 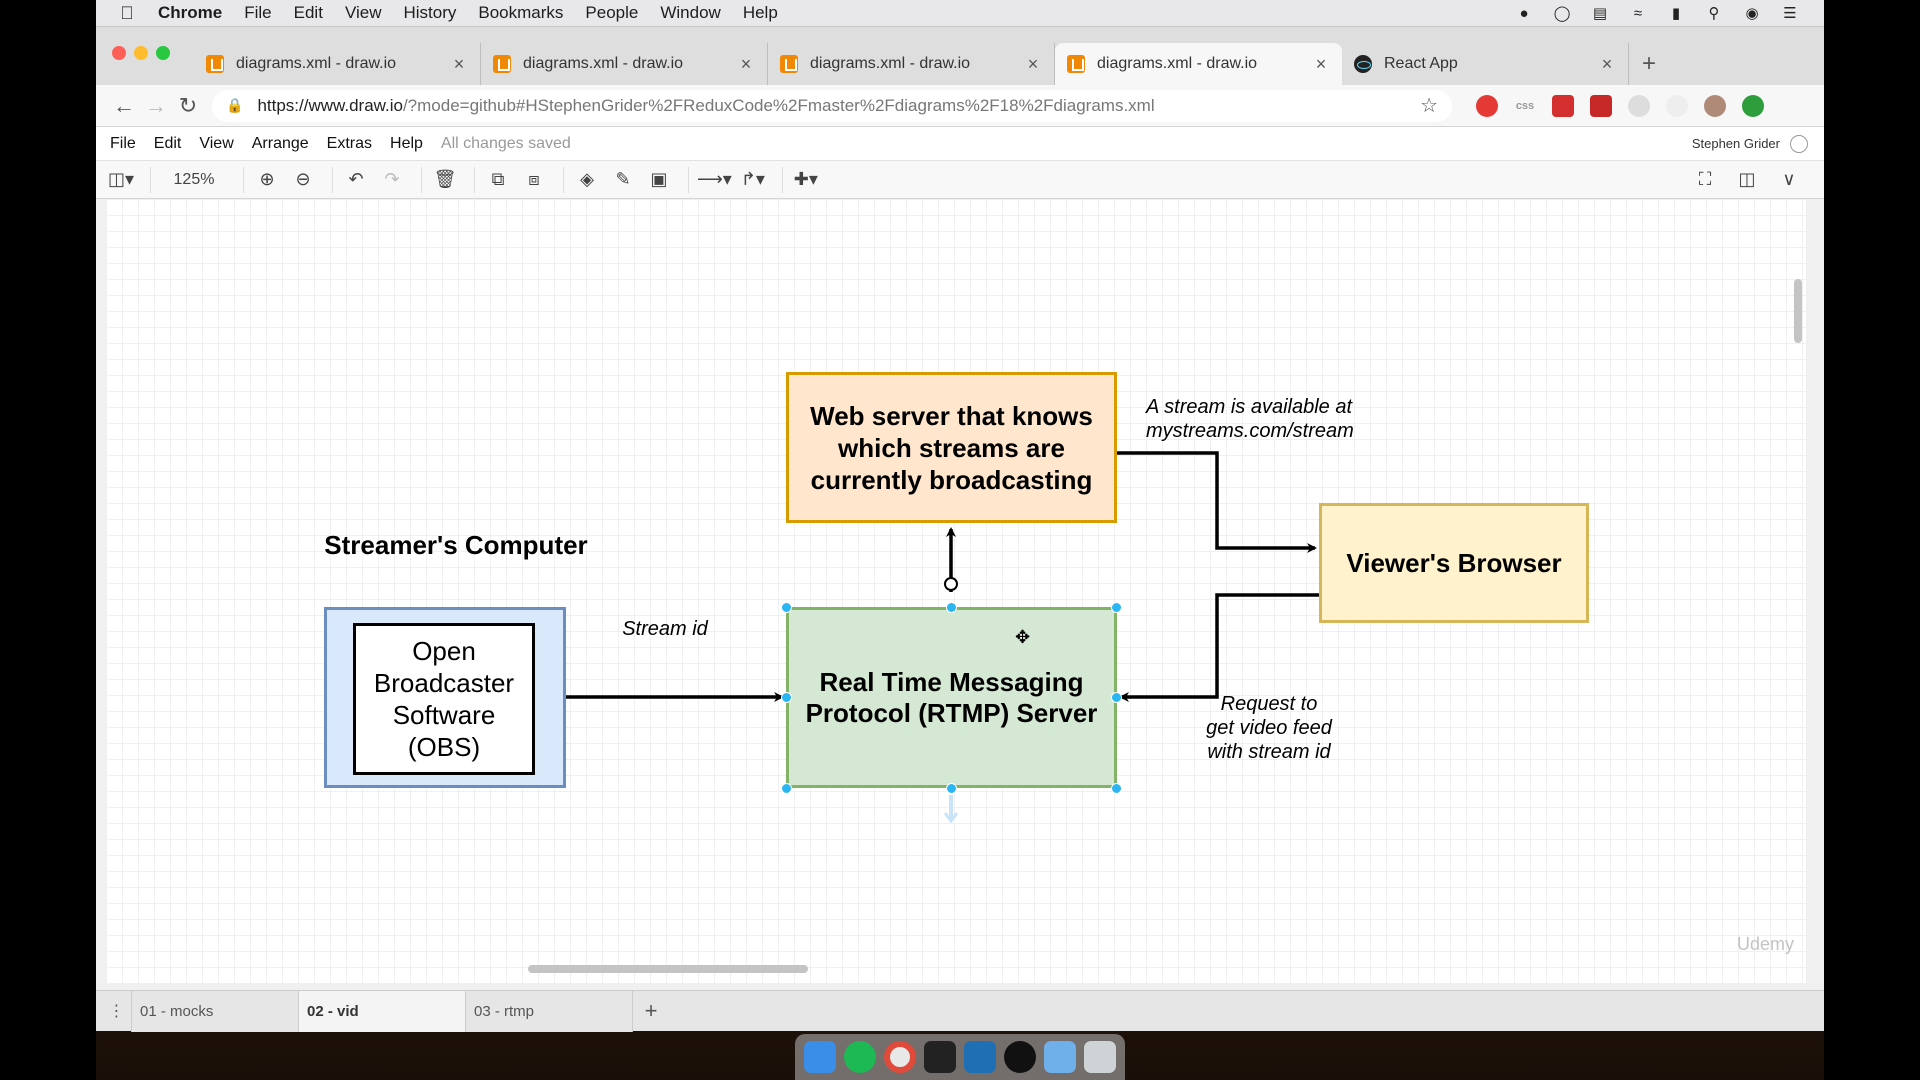 I want to click on battery-icon: ▮, so click(x=1676, y=13).